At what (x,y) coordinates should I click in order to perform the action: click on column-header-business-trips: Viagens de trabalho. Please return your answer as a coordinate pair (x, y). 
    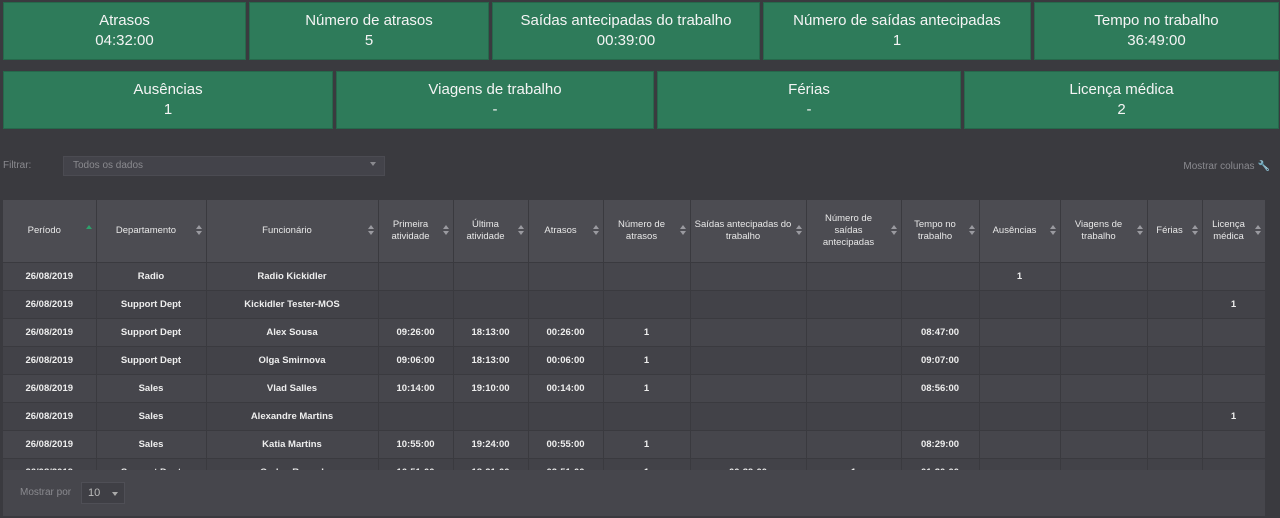
    Looking at the image, I should click on (1104, 231).